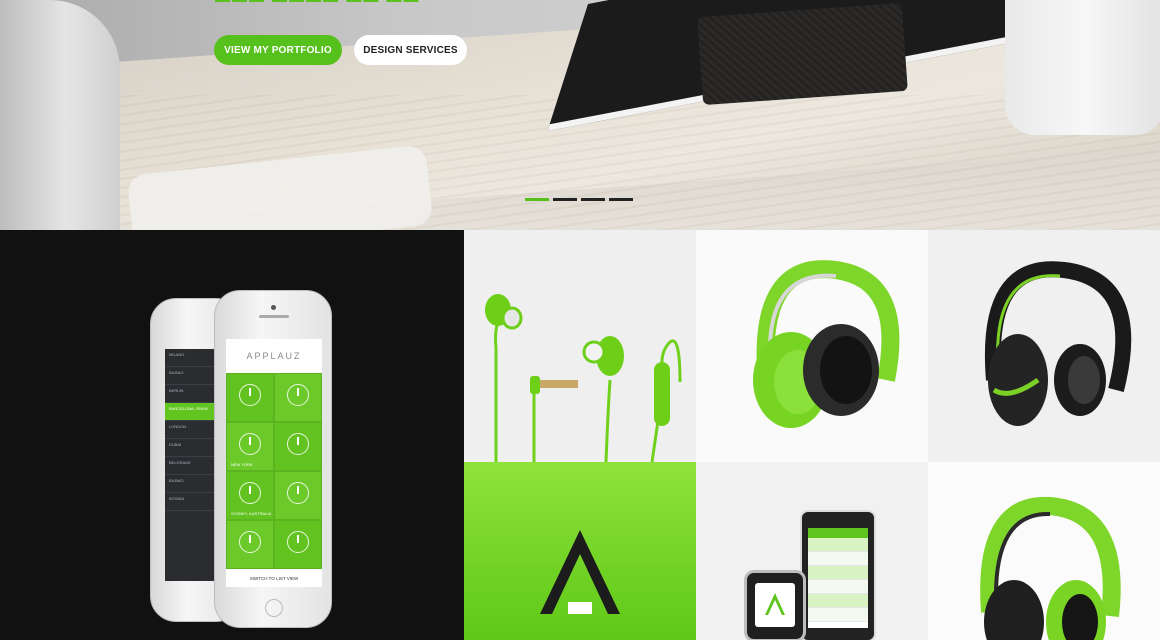 The image size is (1160, 640). I want to click on portfolio-item-earbuds, so click(580, 346).